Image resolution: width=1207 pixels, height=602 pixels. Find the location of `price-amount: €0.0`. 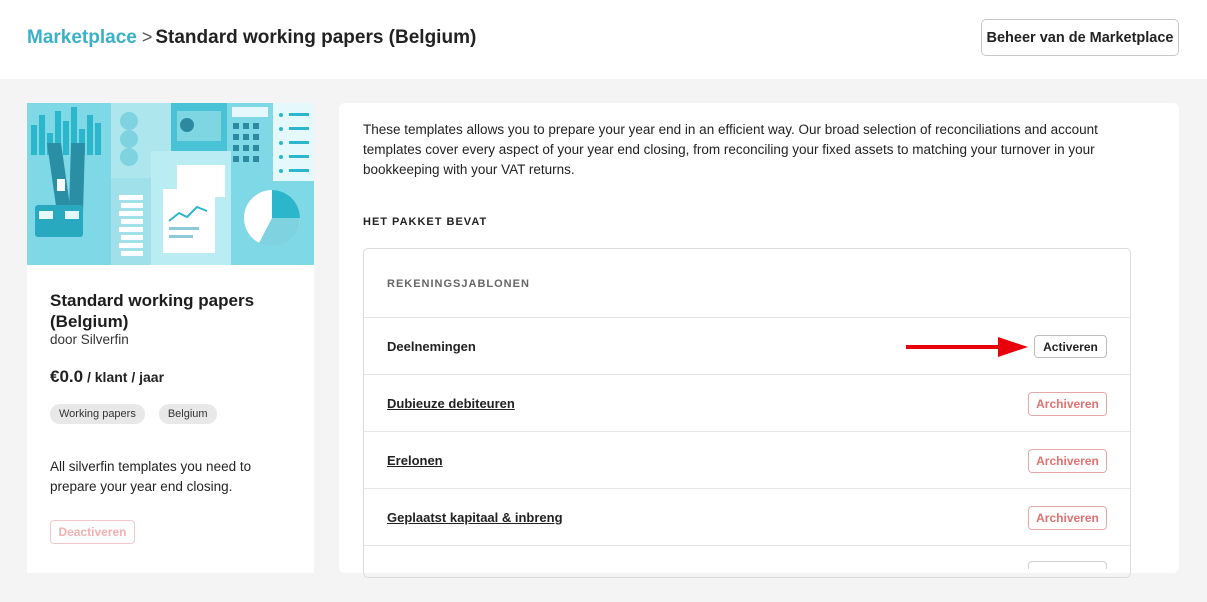

price-amount: €0.0 is located at coordinates (67, 376).